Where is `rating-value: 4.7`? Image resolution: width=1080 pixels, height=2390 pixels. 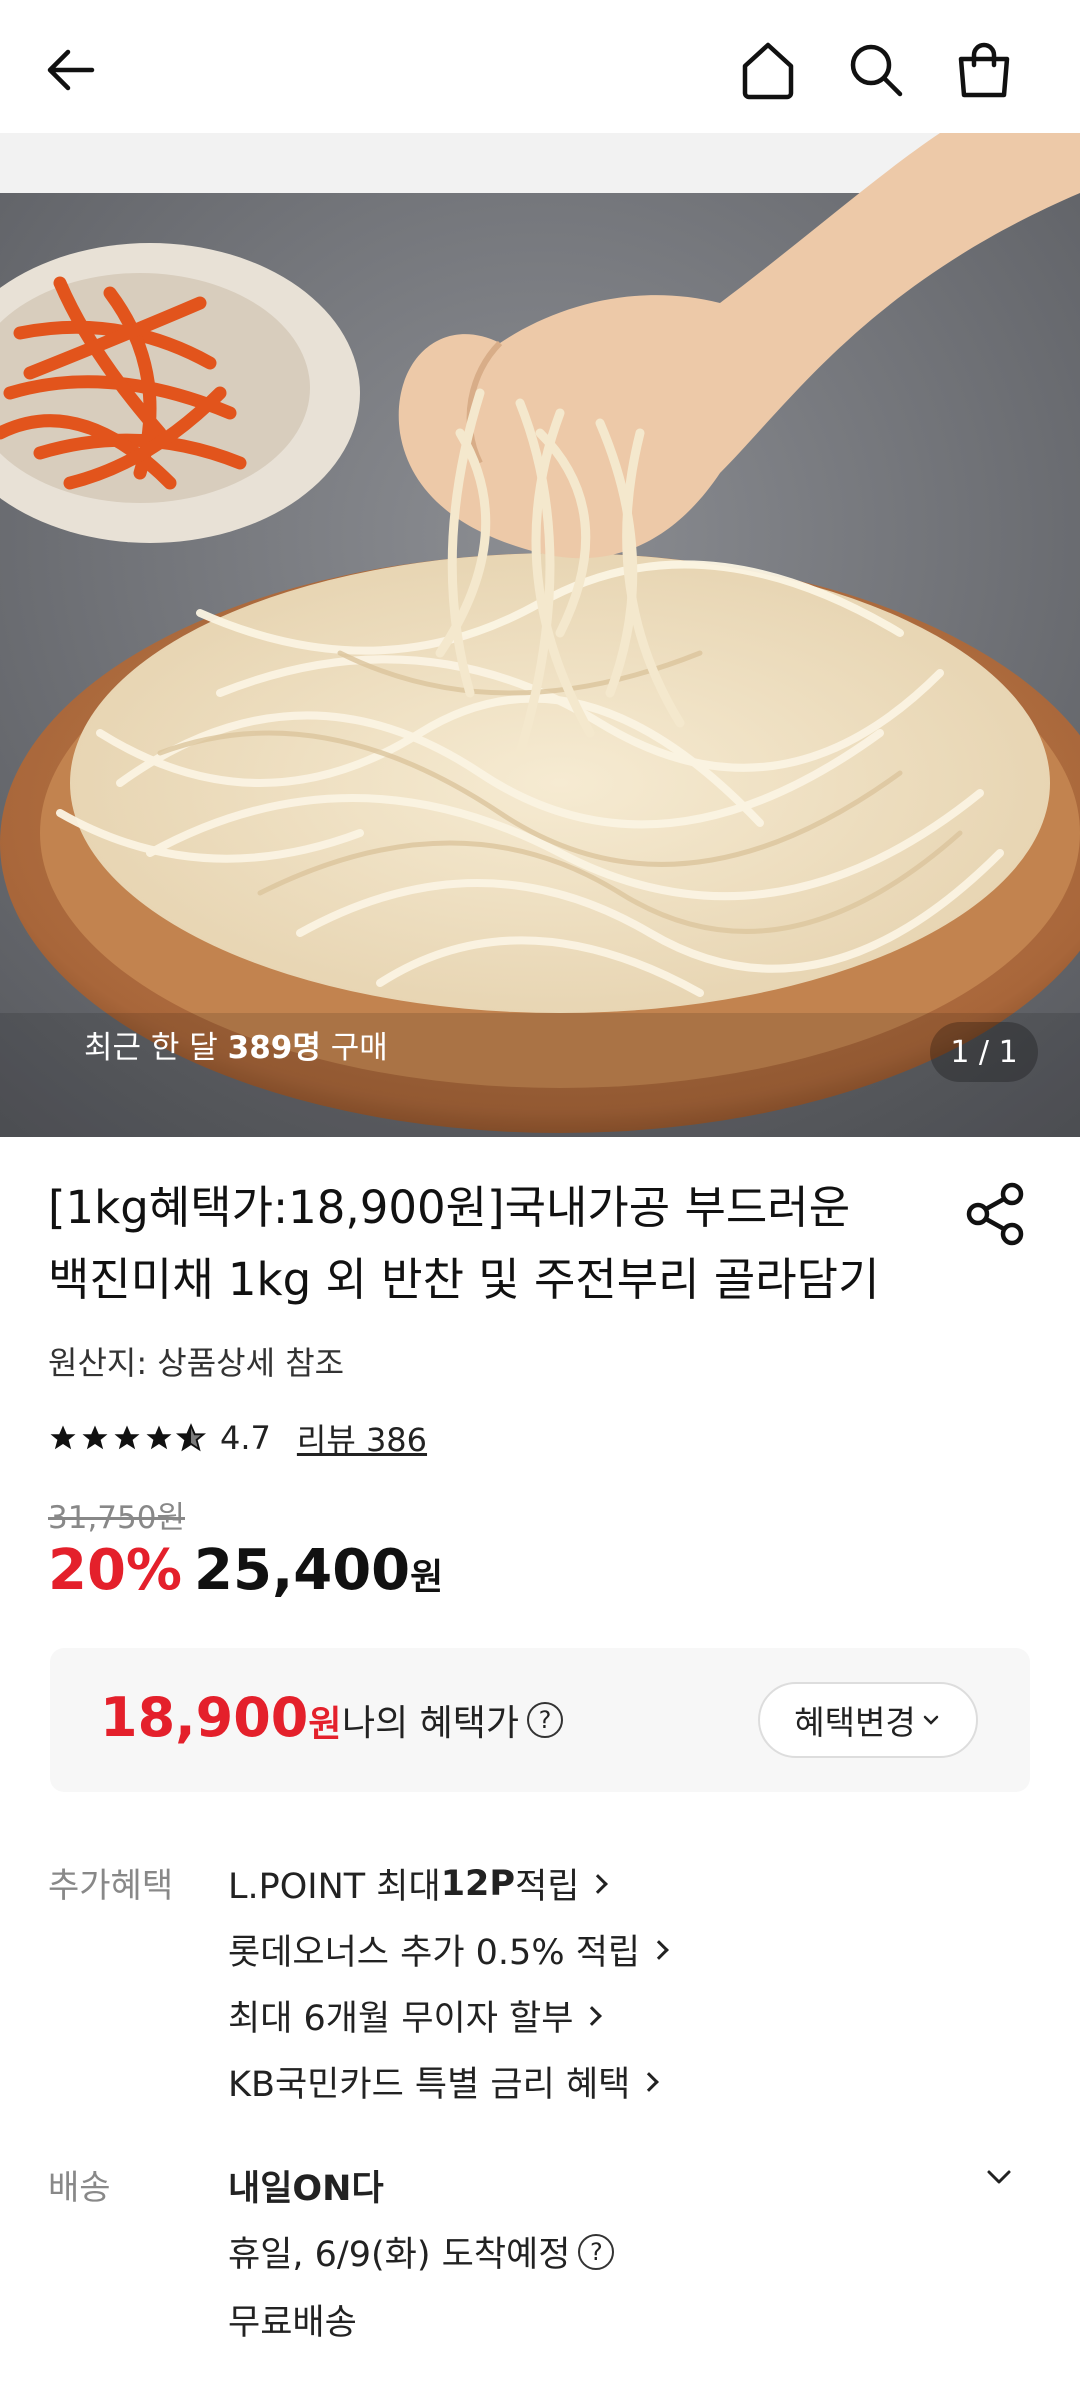 rating-value: 4.7 is located at coordinates (245, 1438).